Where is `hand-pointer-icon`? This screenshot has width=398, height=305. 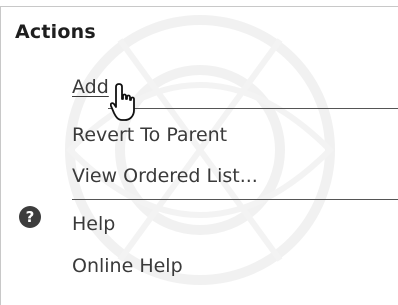
hand-pointer-icon is located at coordinates (122, 102).